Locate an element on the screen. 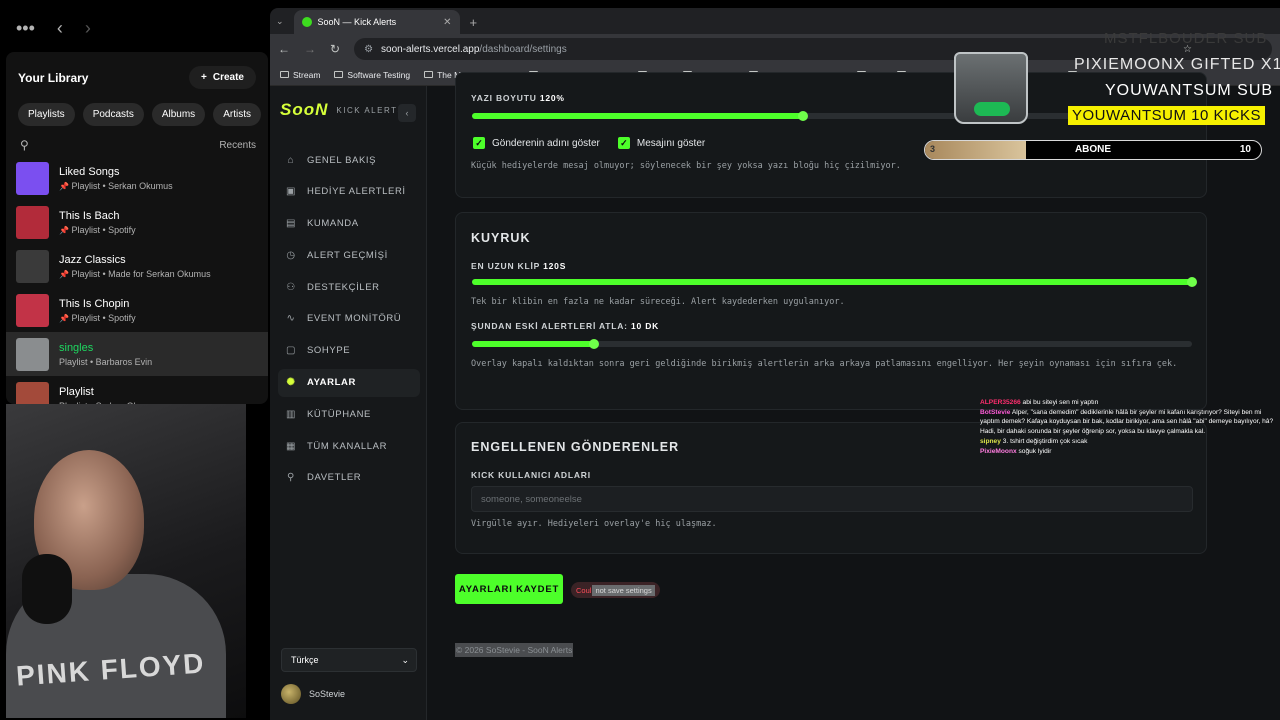 The width and height of the screenshot is (1280, 720). chat-message: sipney 3. tshirt değiştirdim çok sıcak is located at coordinates (1130, 441).